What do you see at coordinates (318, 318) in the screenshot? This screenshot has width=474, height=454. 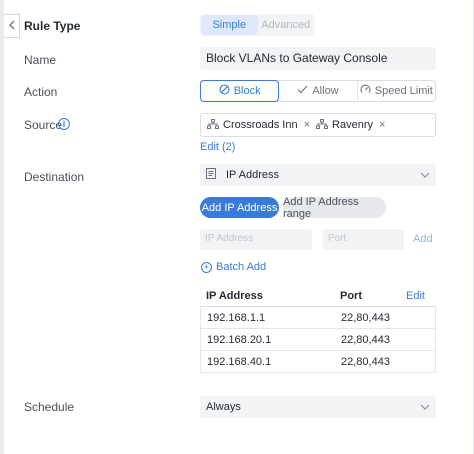 I see `table-row: 192.168.1.1 22,80,443` at bounding box center [318, 318].